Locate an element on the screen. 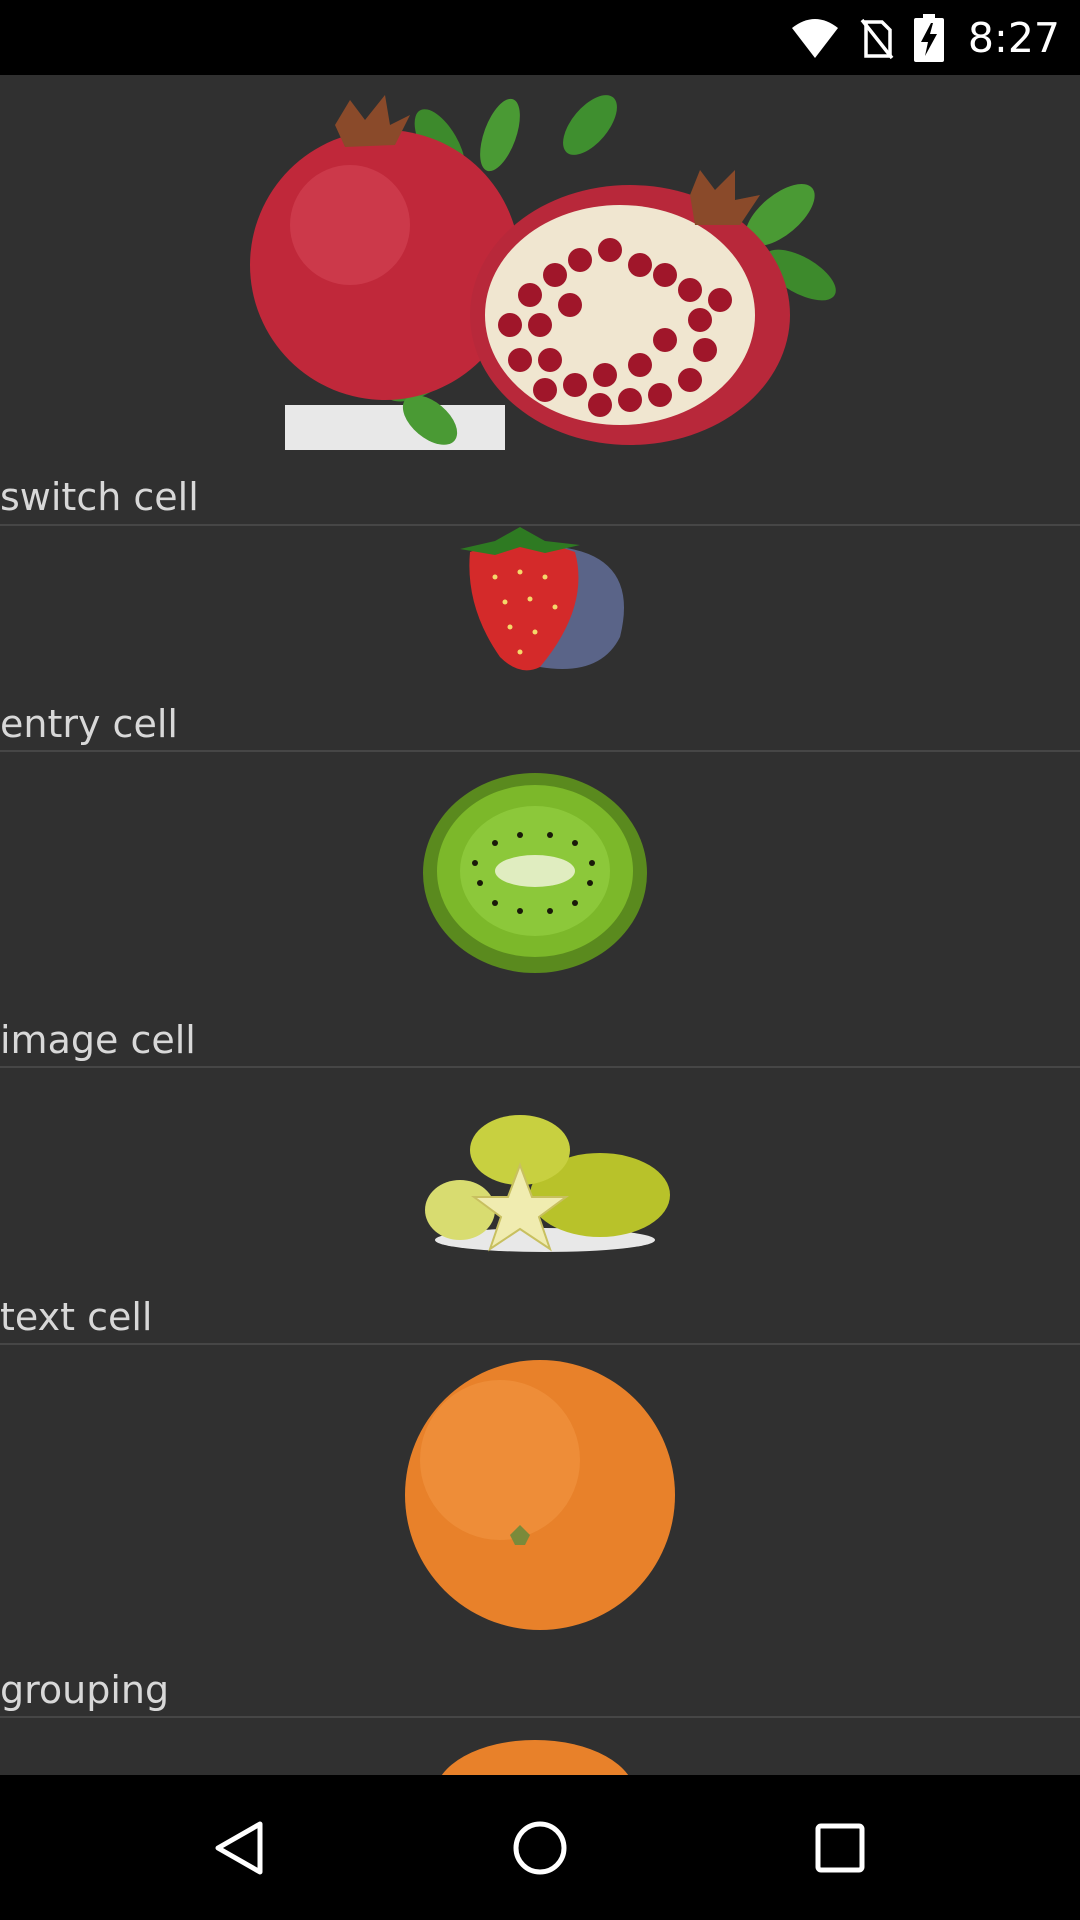 The width and height of the screenshot is (1080, 1920). navigation-bar is located at coordinates (540, 1847).